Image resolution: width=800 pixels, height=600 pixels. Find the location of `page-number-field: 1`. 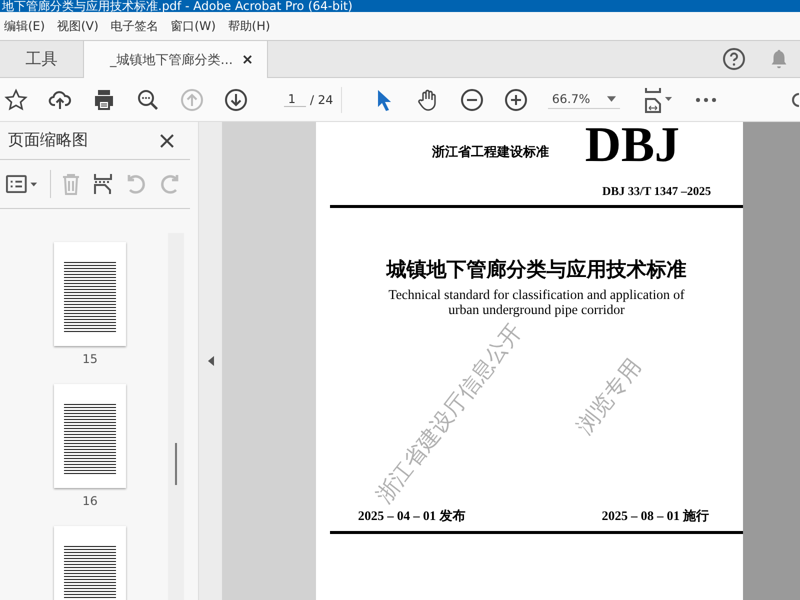

page-number-field: 1 is located at coordinates (295, 99).